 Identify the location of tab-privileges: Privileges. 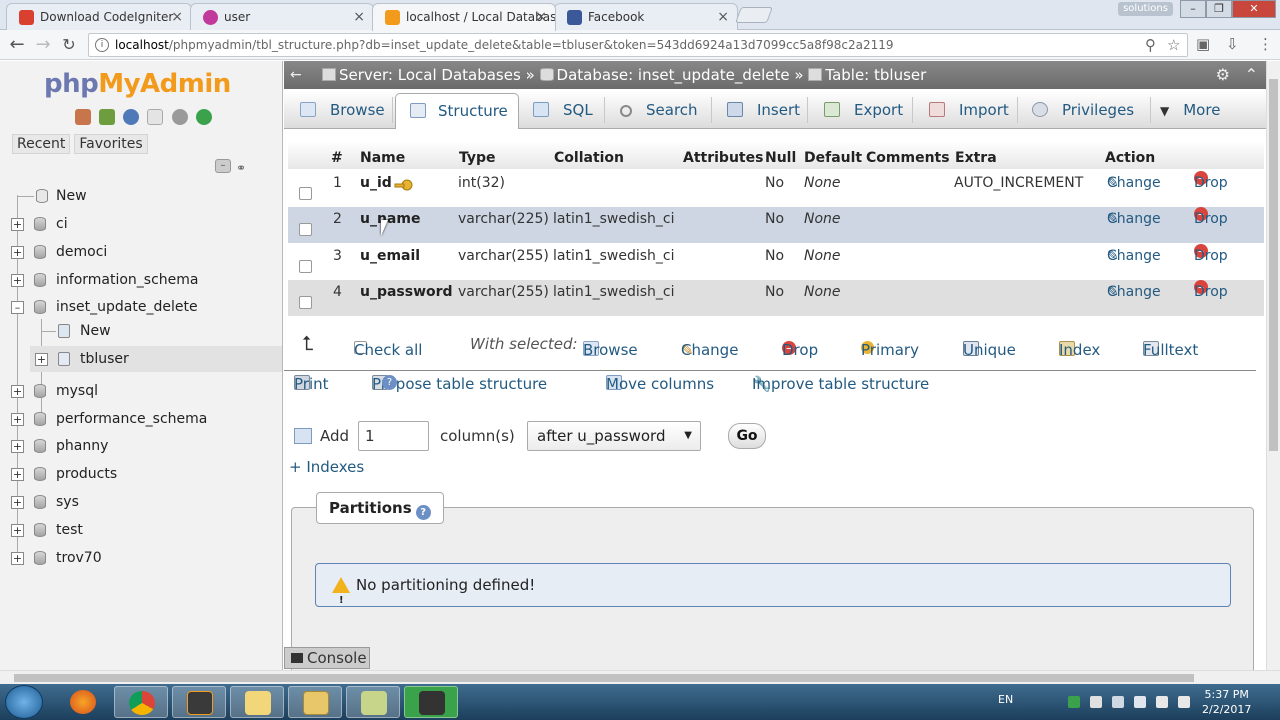
(1083, 111).